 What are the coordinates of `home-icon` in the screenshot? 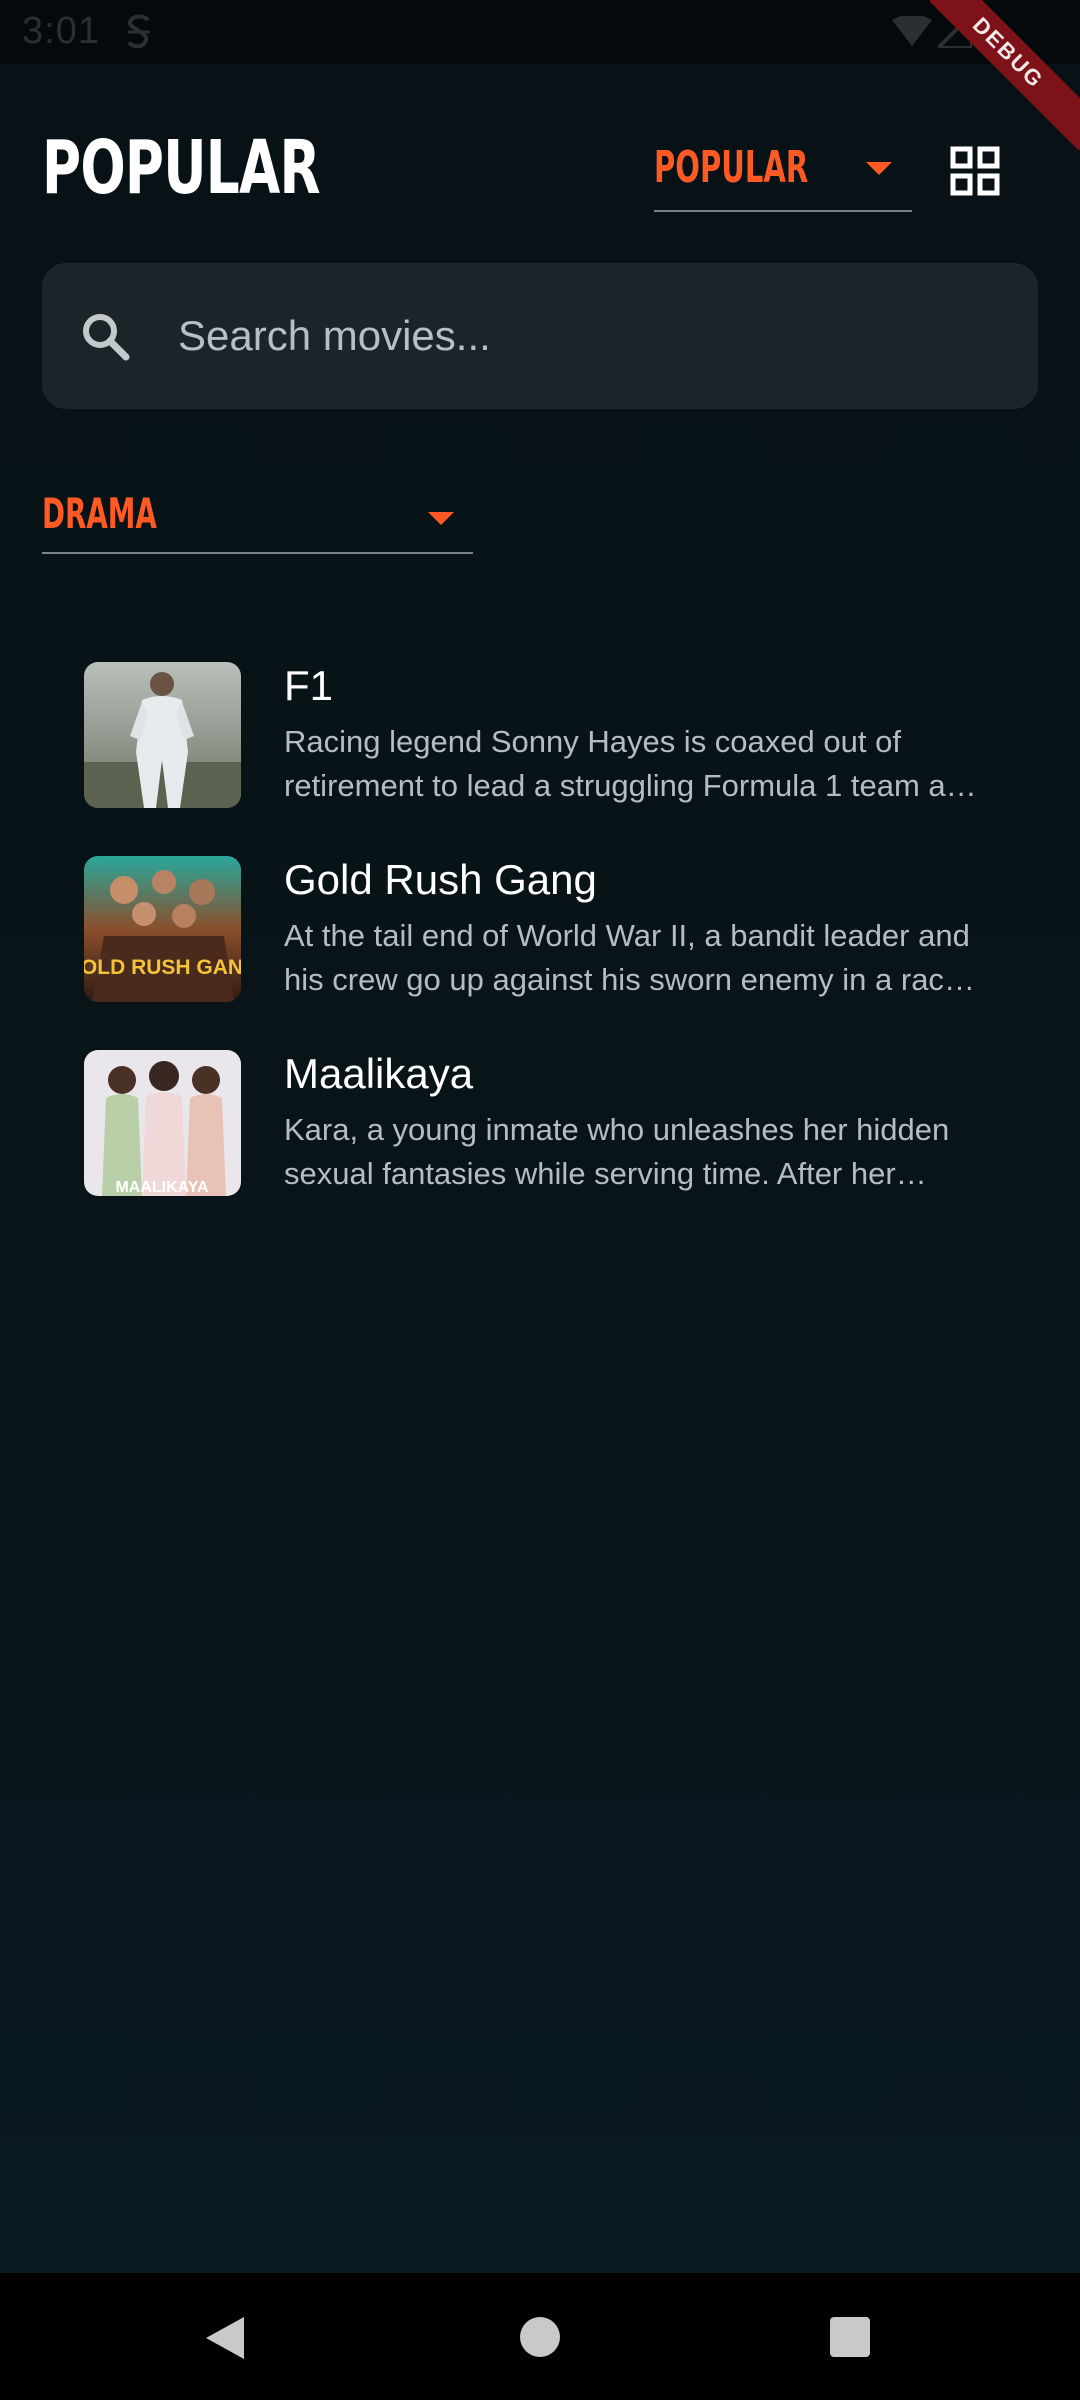 It's located at (540, 2337).